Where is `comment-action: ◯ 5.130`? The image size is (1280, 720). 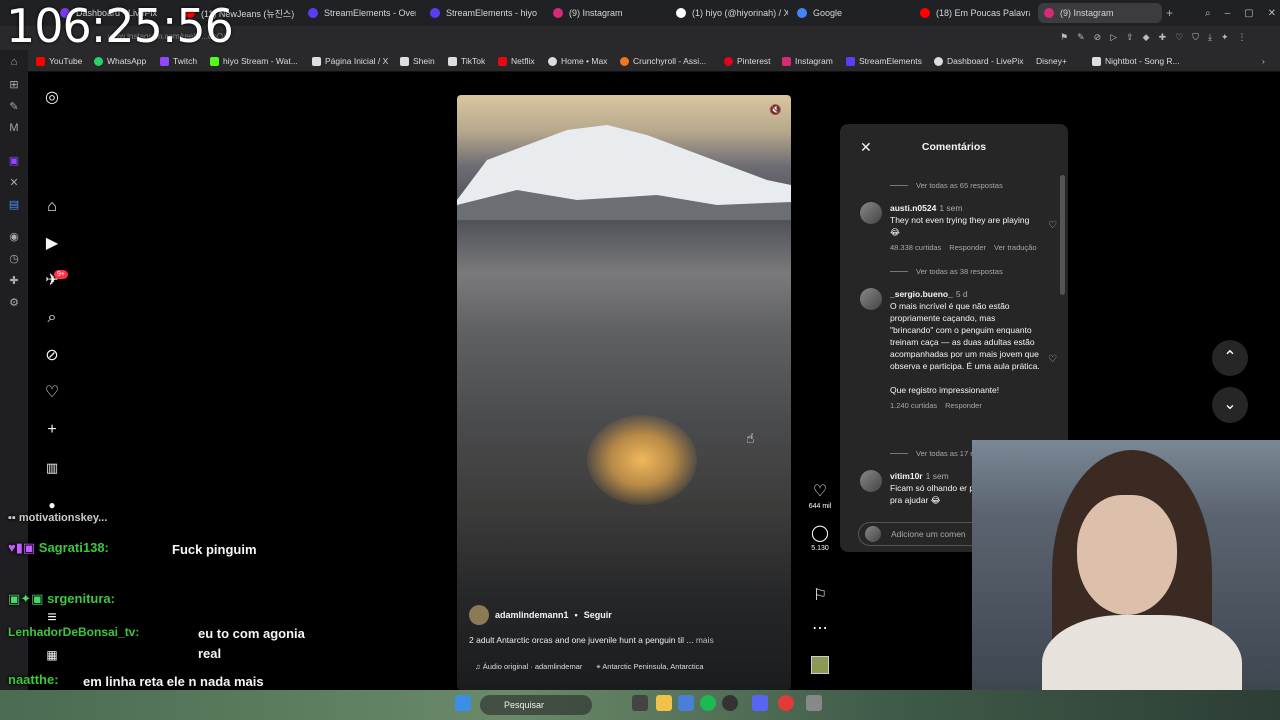 comment-action: ◯ 5.130 is located at coordinates (820, 538).